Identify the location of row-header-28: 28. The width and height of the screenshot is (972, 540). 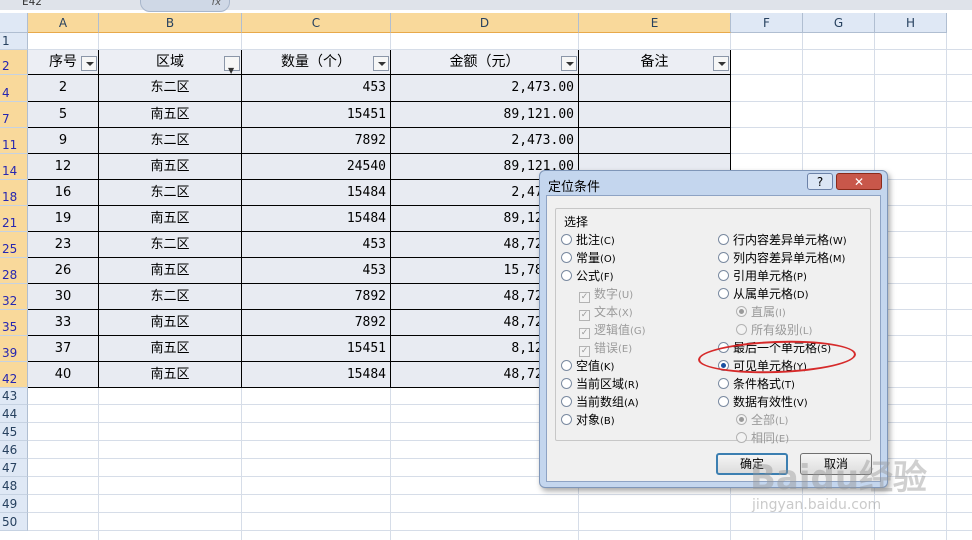
(14, 271).